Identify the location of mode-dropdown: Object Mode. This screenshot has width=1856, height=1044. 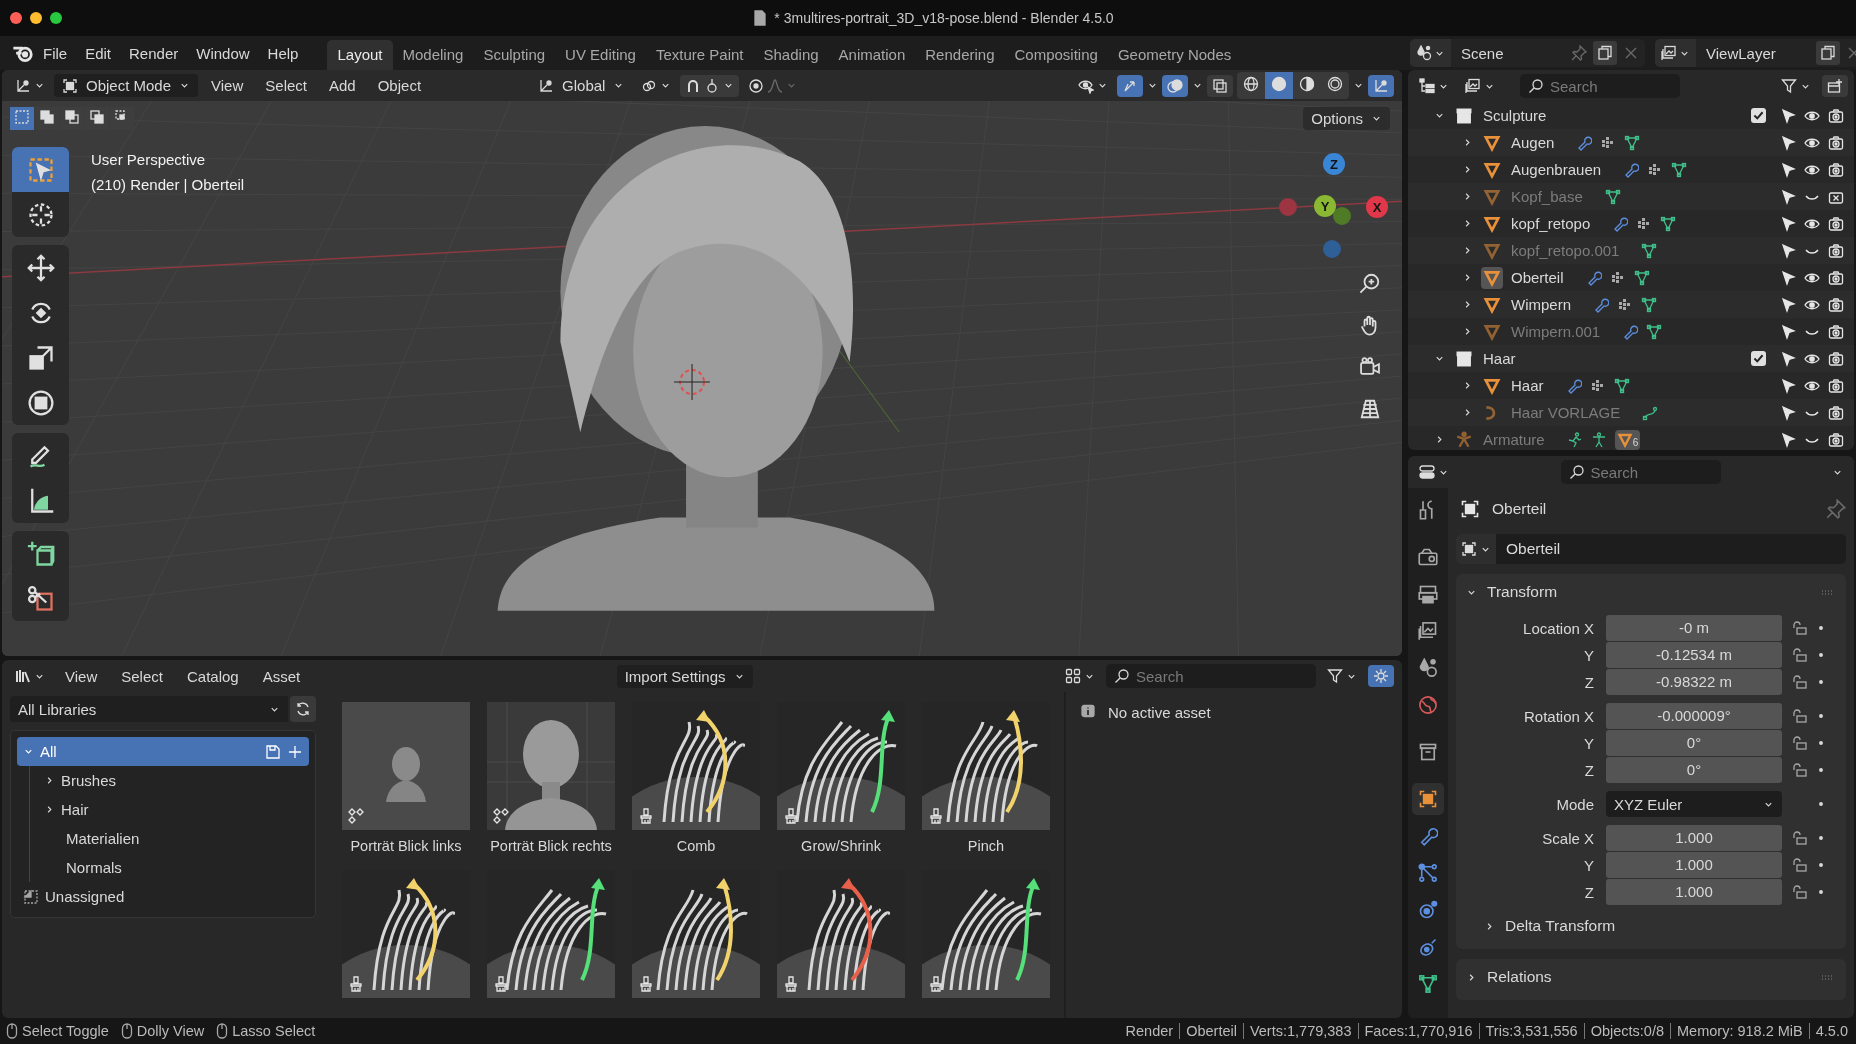
(126, 85).